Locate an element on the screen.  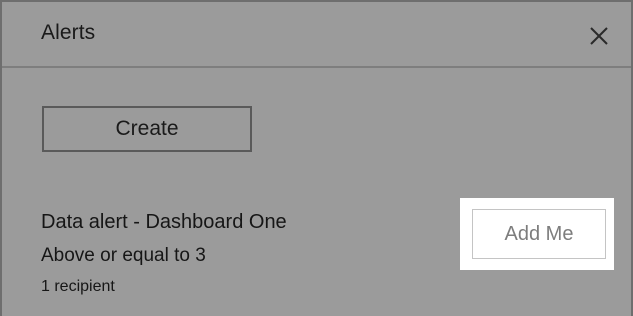
alert-name: Data alert - Dashboard One is located at coordinates (164, 222).